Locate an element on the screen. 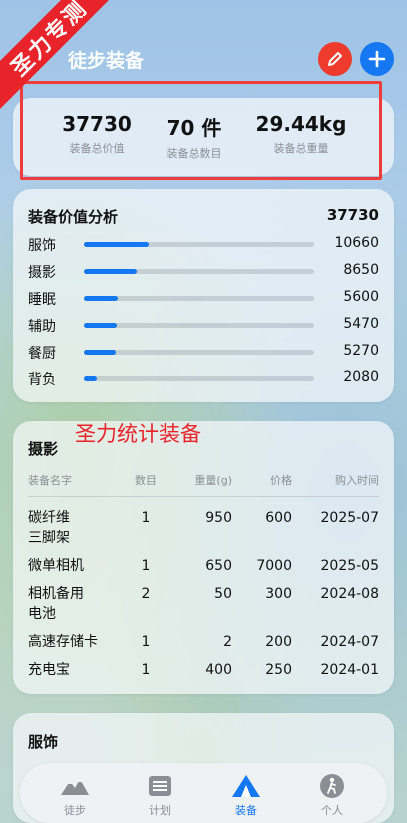  stat-label: 装备总价值 is located at coordinates (97, 148).